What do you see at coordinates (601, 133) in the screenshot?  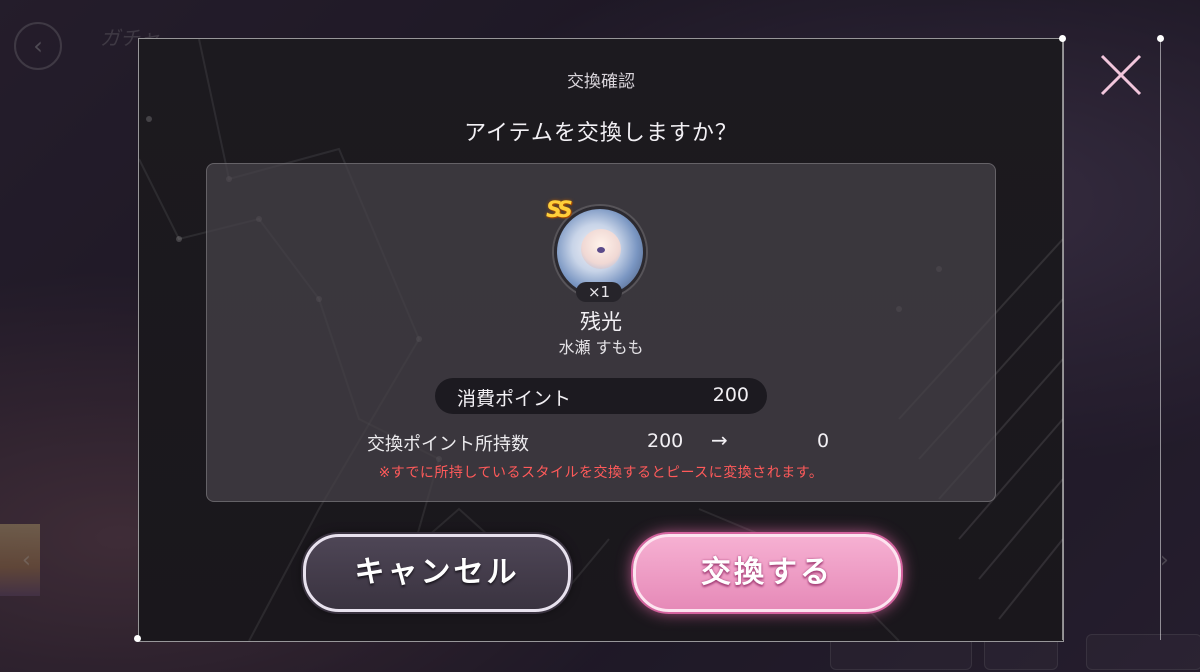 I see `dialog-question: アイテムを交換しますか？` at bounding box center [601, 133].